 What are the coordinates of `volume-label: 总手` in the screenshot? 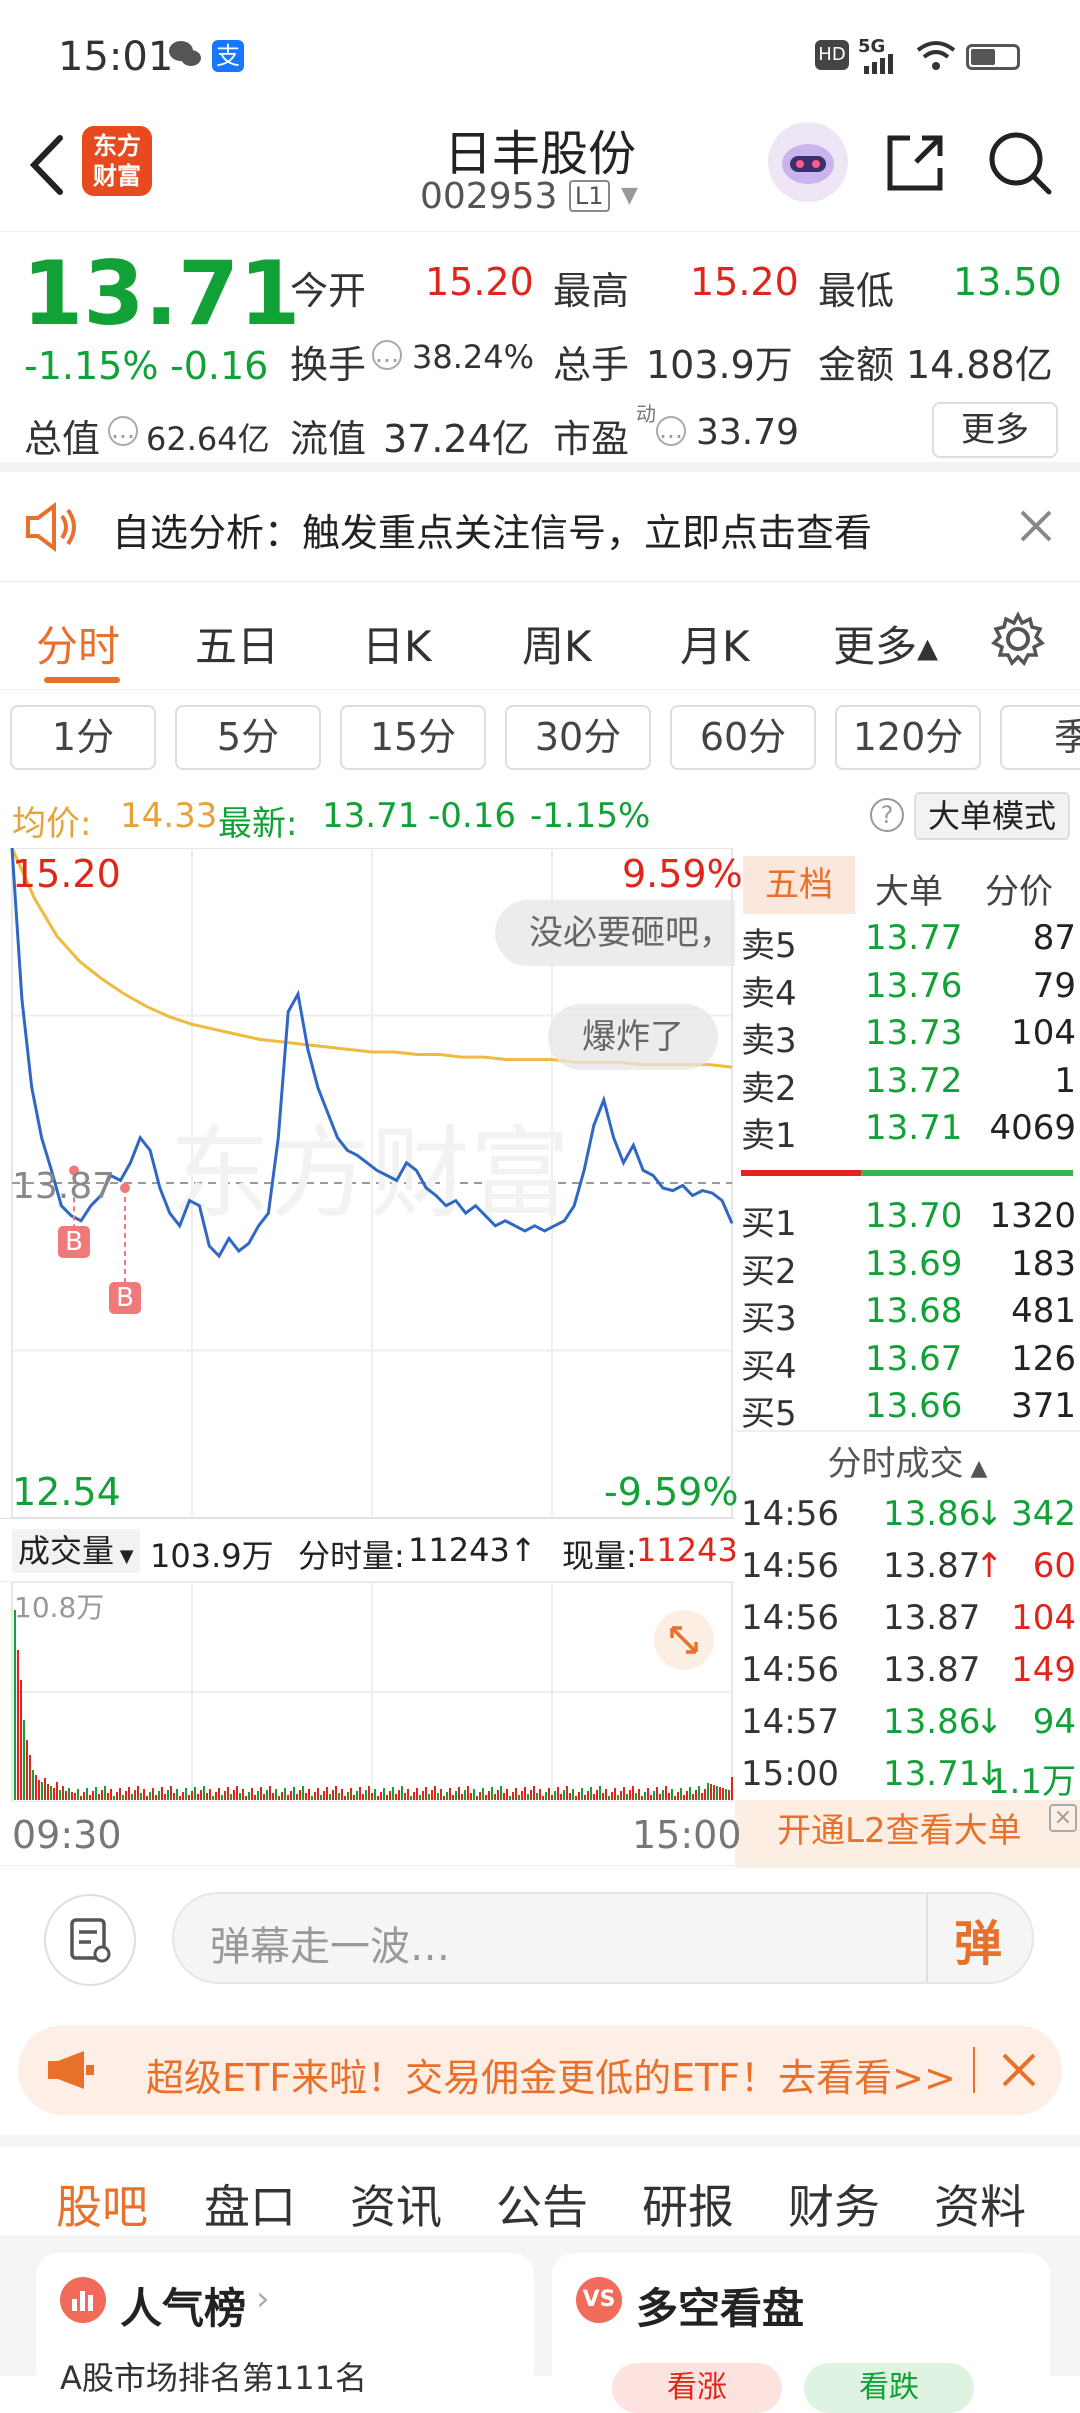 It's located at (591, 365).